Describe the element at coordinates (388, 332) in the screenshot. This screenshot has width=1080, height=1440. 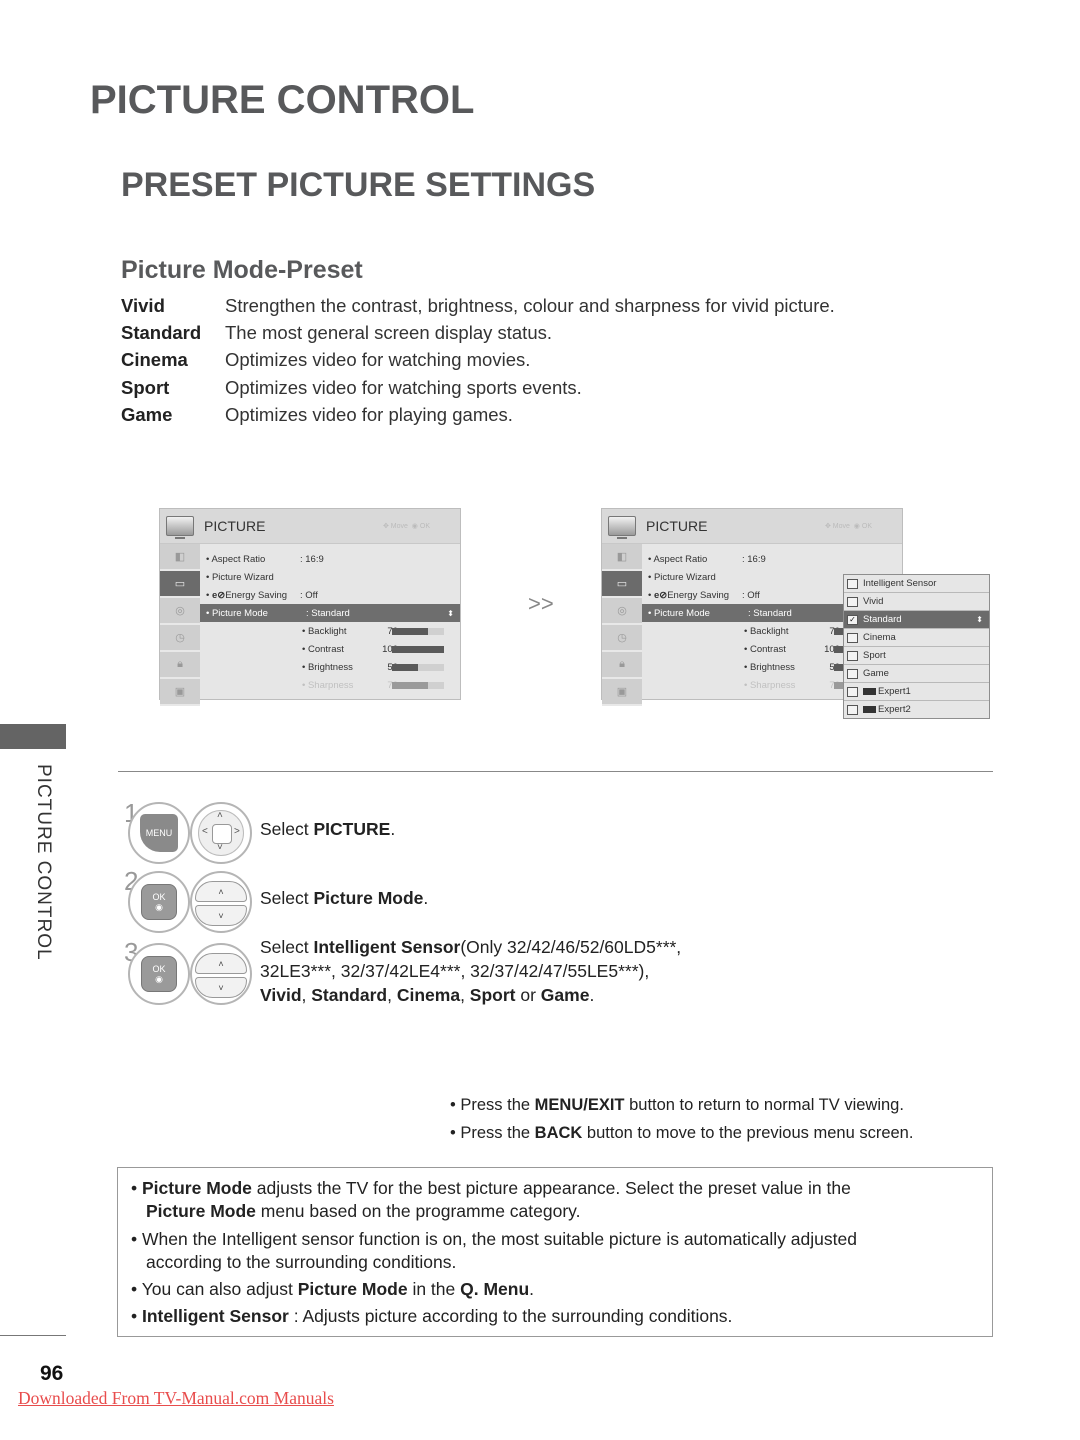
I see `mode-desc: The most general screen display status.` at that location.